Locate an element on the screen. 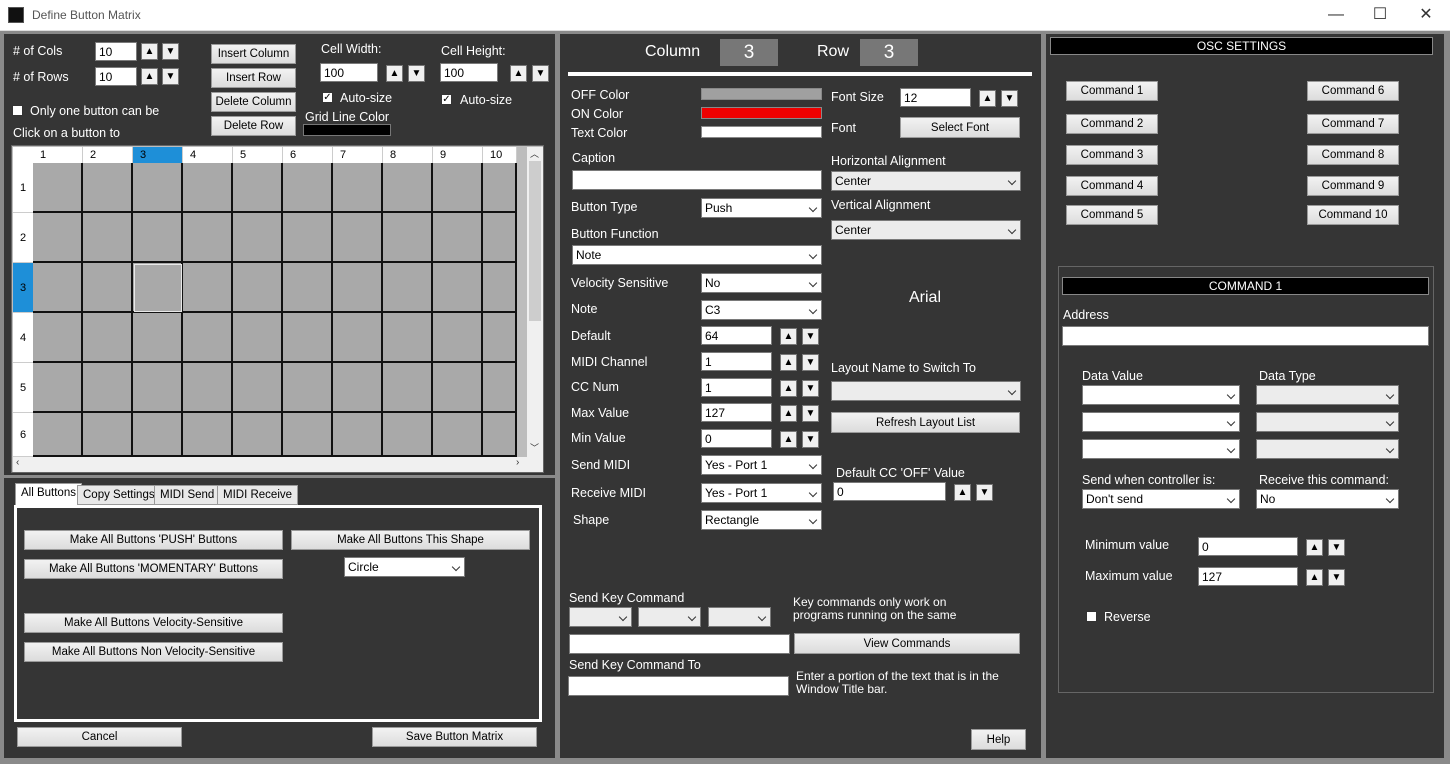  close-icon: ✕ is located at coordinates (1426, 16).